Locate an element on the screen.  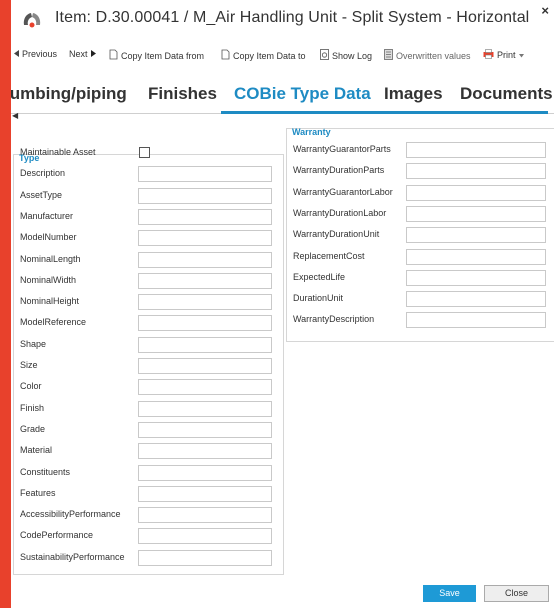
form-row: Maintainable Asset is located at coordinates (148, 153).